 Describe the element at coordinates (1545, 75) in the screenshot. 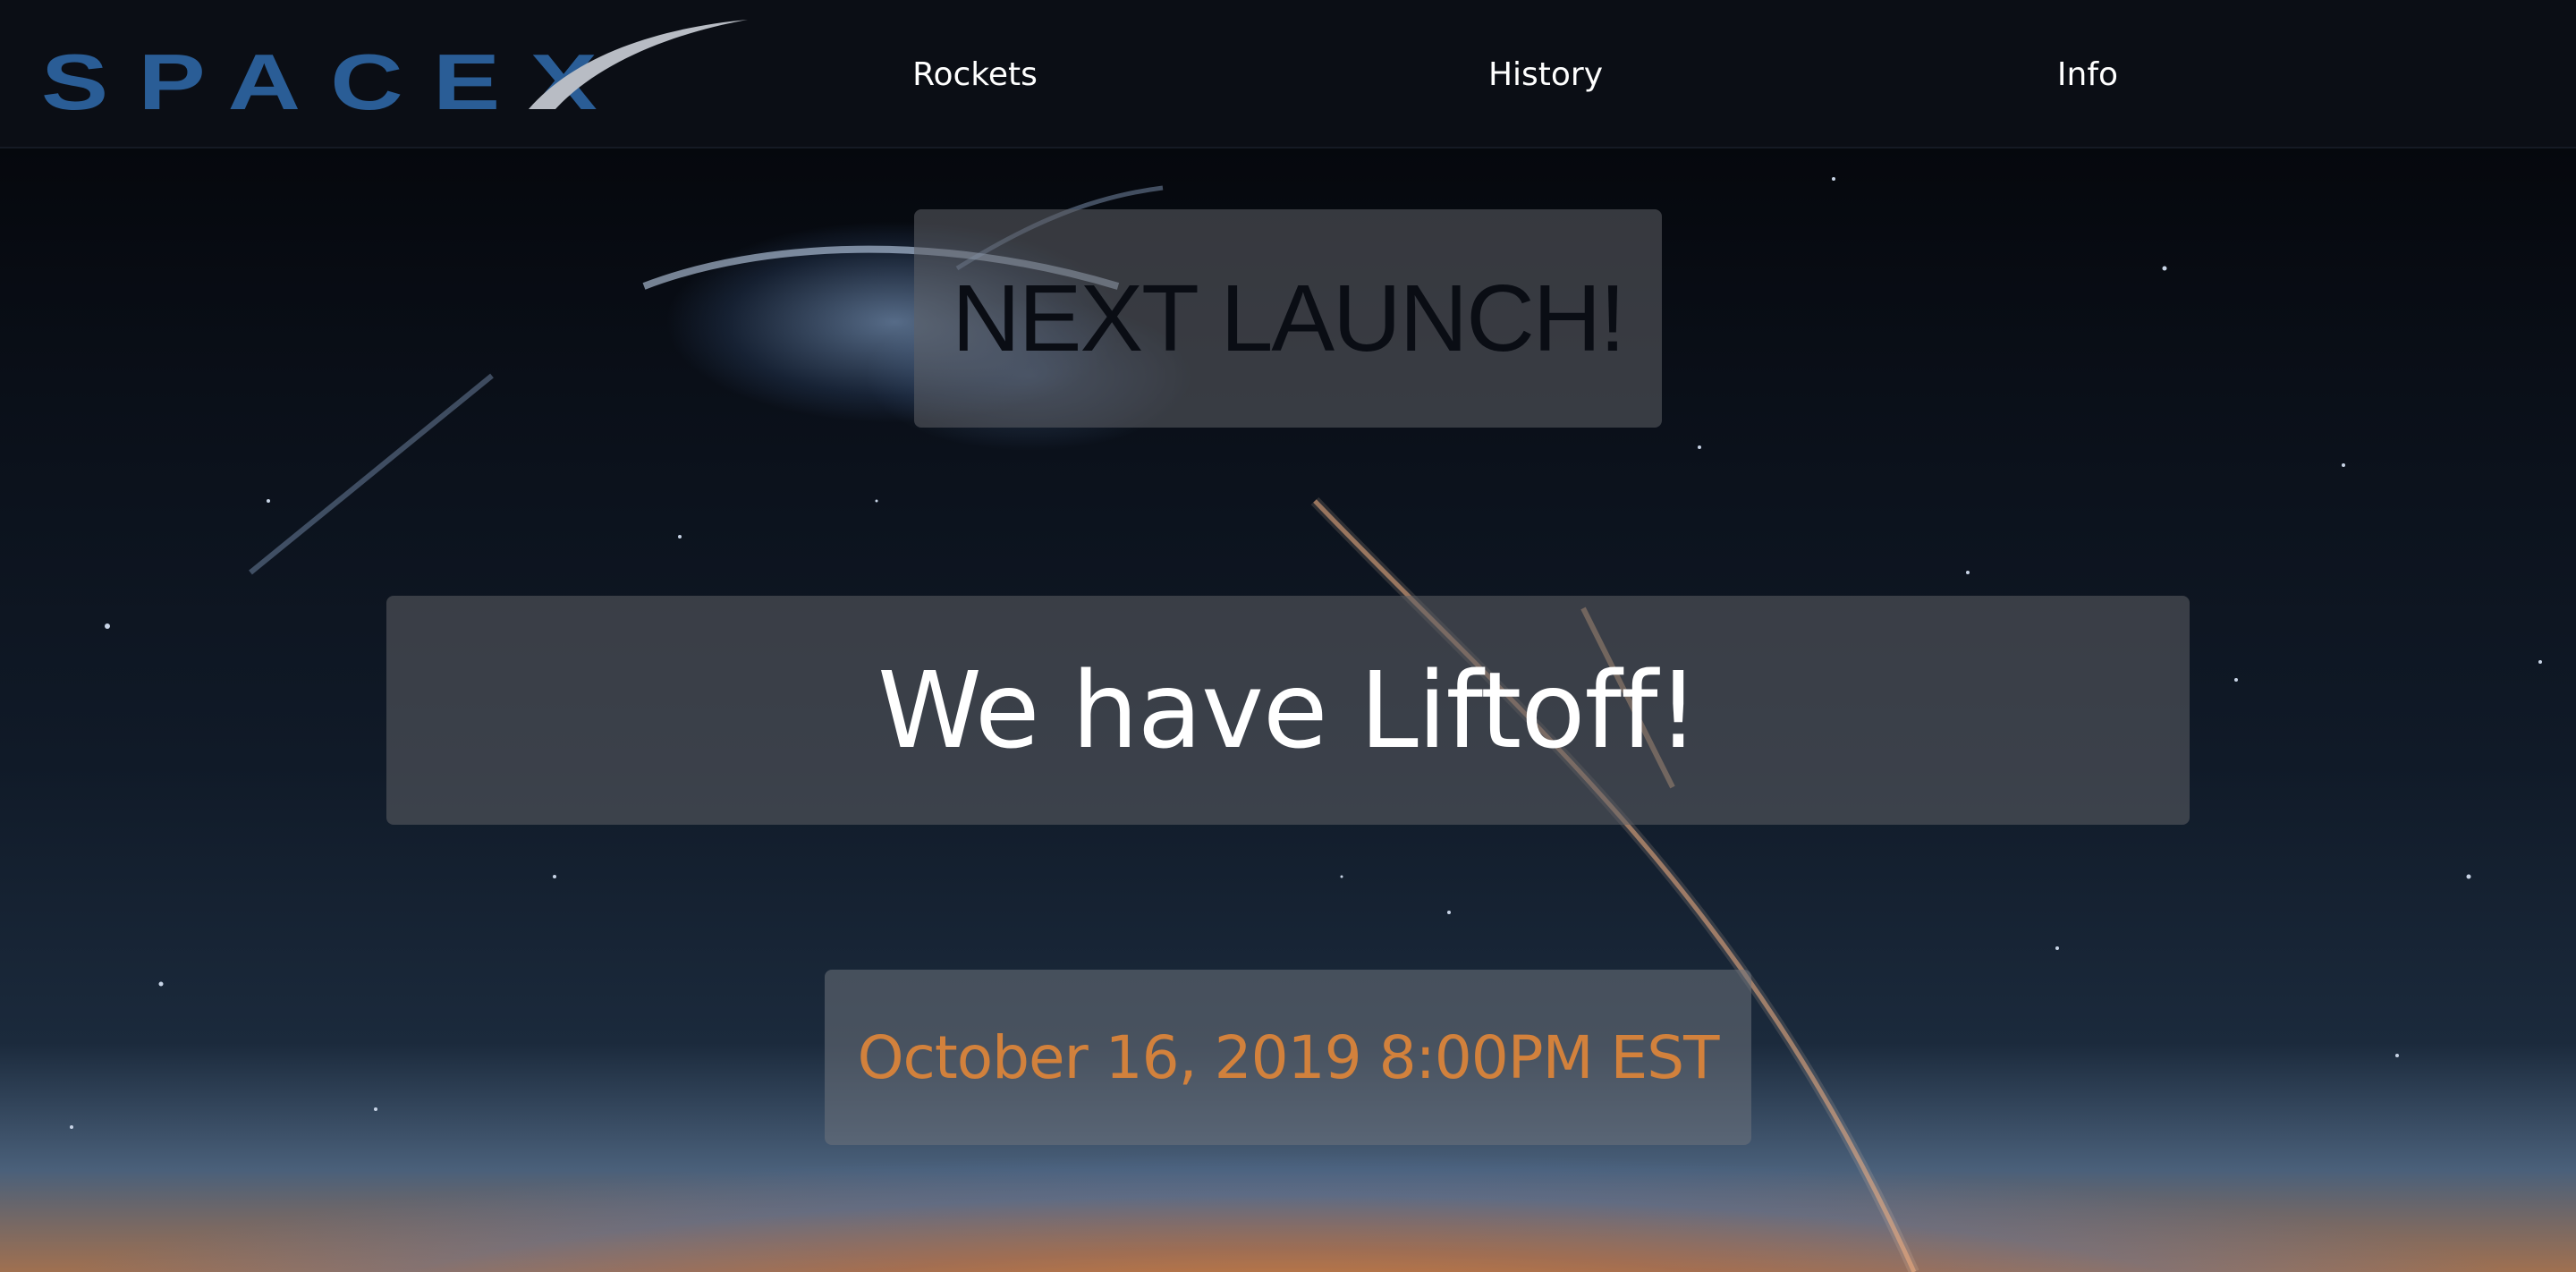

I see `nav-history-link: History` at that location.